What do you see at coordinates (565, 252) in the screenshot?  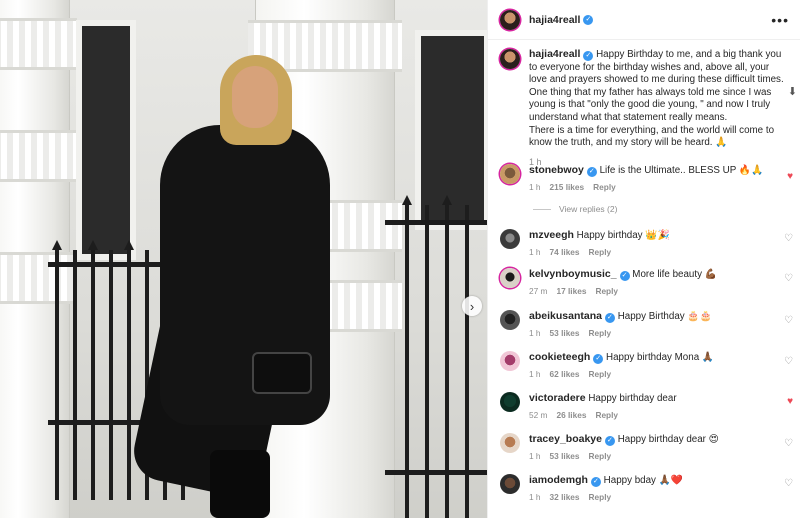 I see `comment-likes: 74 likes` at bounding box center [565, 252].